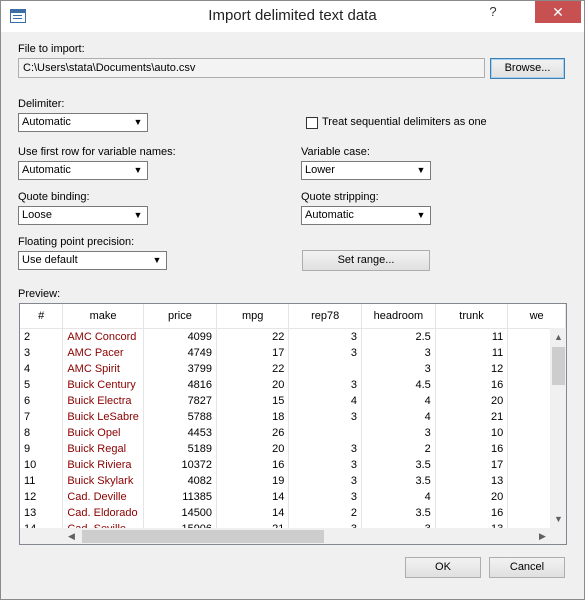 The image size is (585, 600). What do you see at coordinates (46, 122) in the screenshot?
I see `delimiter-value: Automatic` at bounding box center [46, 122].